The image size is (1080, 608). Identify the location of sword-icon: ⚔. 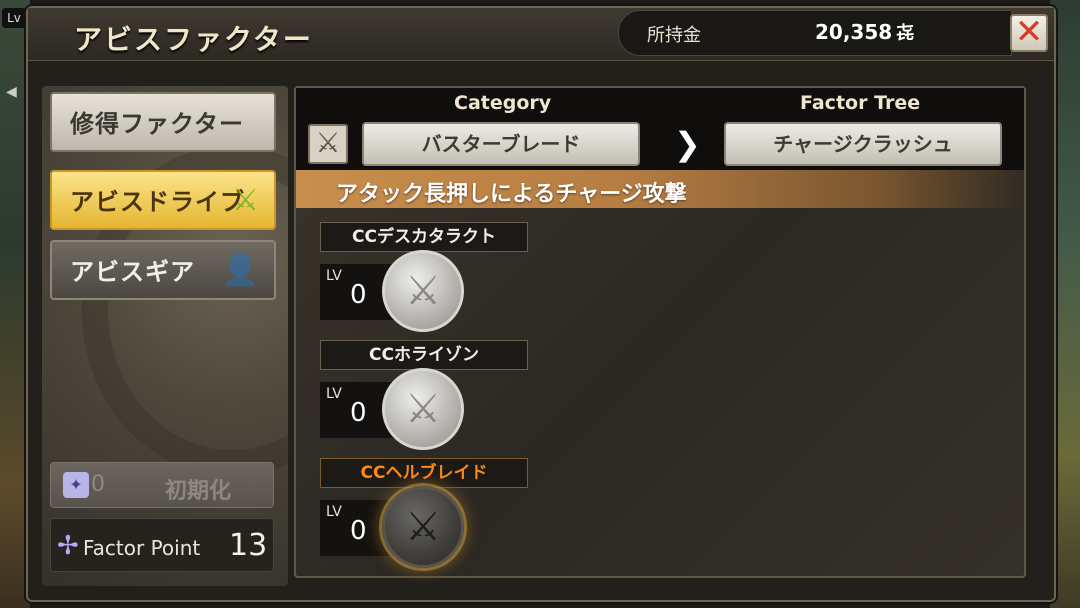
(246, 200).